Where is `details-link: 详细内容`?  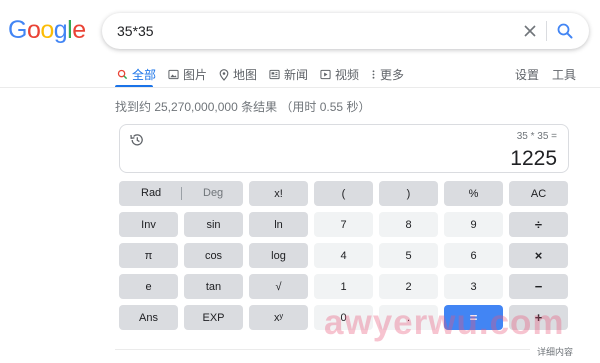
details-link: 详细内容 is located at coordinates (555, 351).